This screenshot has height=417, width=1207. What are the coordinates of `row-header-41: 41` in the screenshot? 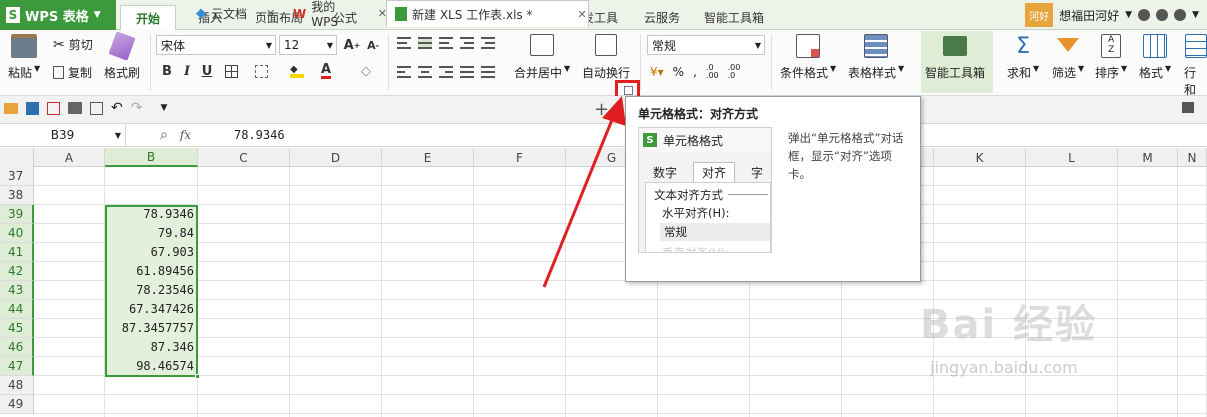 It's located at (17, 252).